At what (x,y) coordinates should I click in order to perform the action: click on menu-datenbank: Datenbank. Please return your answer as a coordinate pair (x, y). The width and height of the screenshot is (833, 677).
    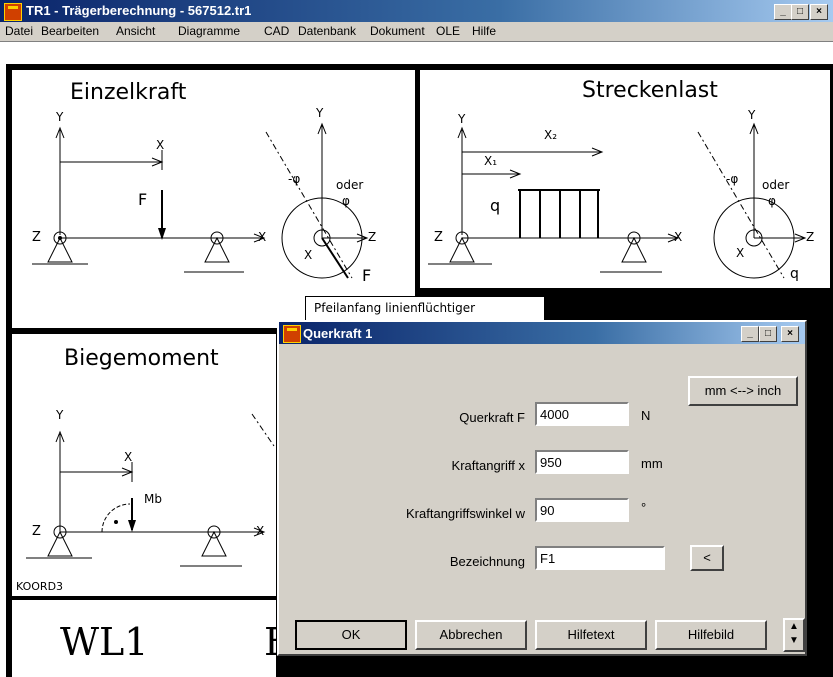
    Looking at the image, I should click on (327, 31).